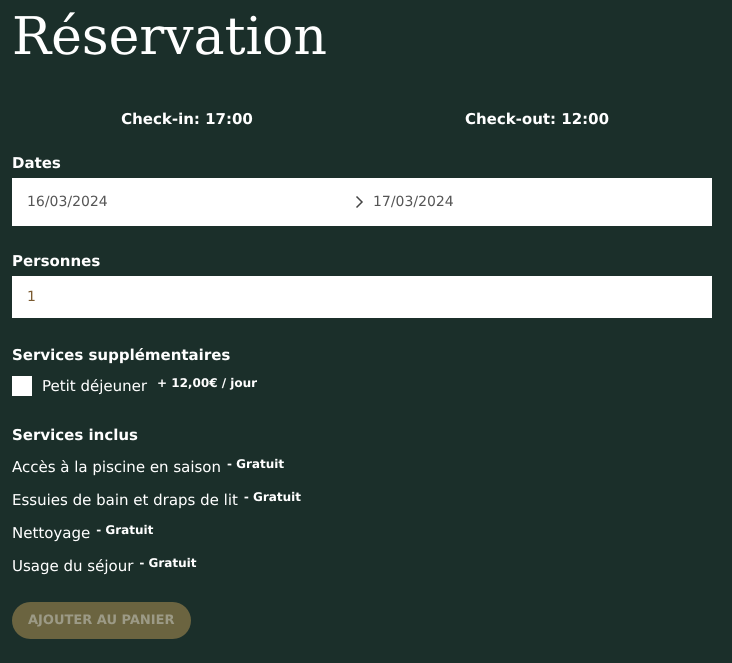 Image resolution: width=732 pixels, height=663 pixels. I want to click on checkbox, so click(22, 386).